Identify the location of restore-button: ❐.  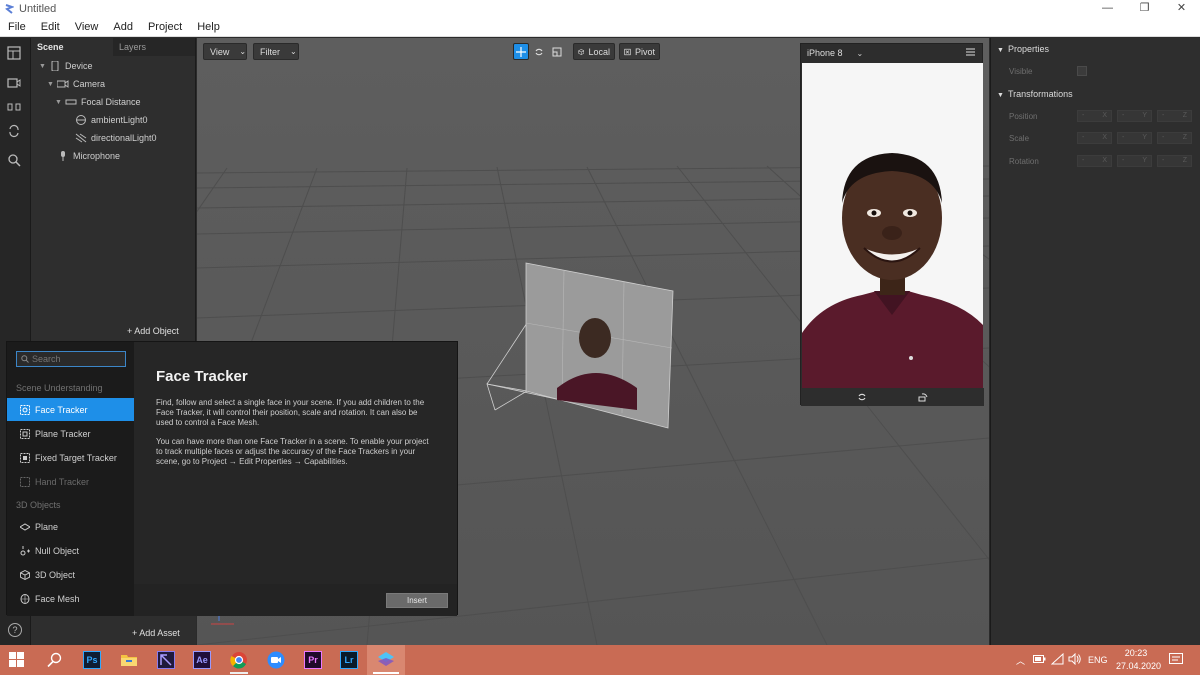
(1144, 8).